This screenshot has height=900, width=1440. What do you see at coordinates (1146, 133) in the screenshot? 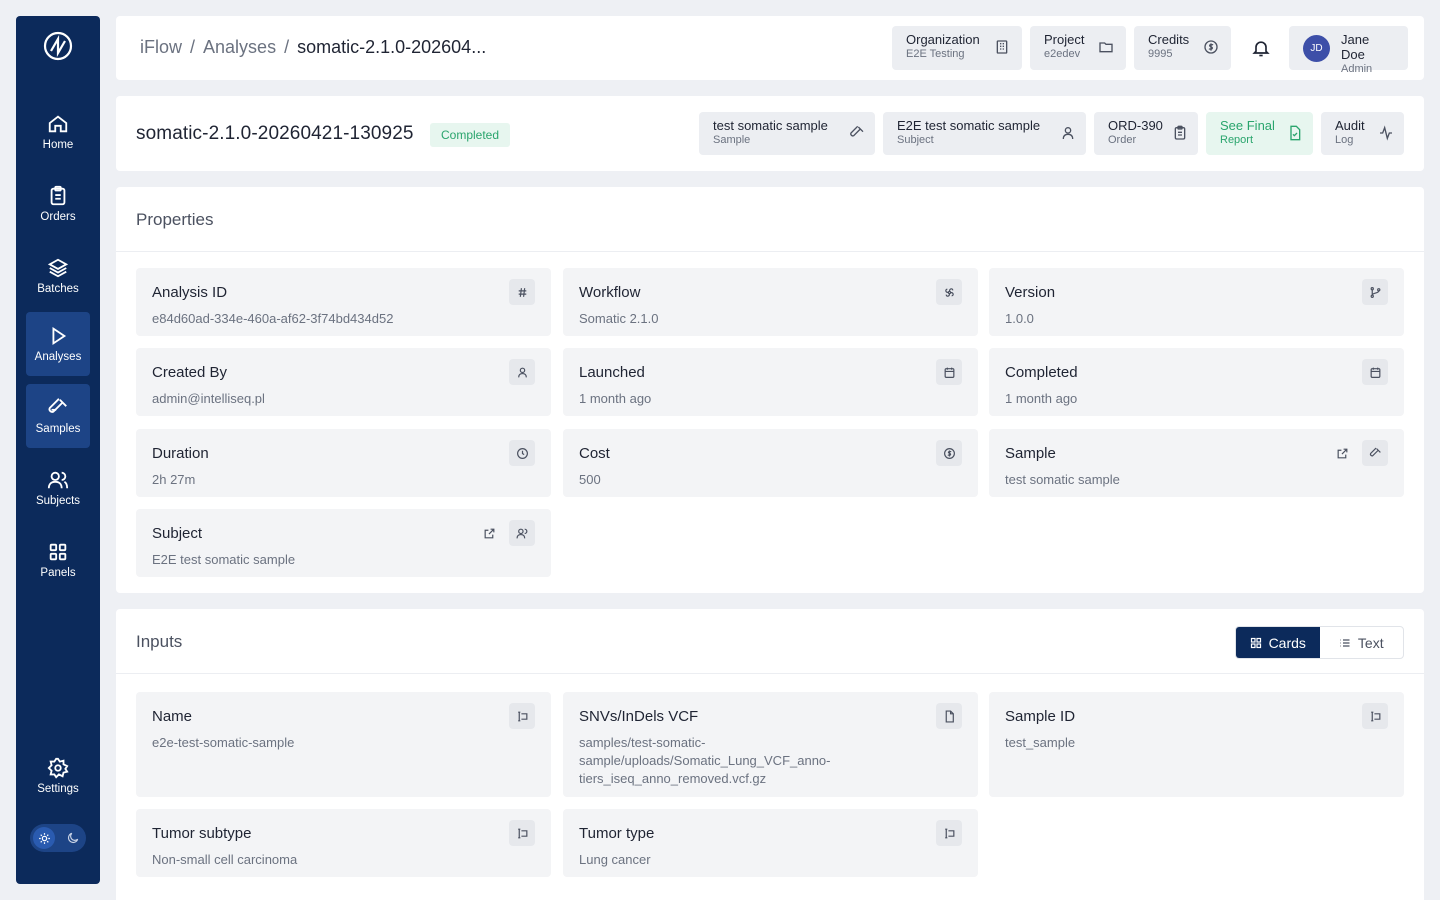
I see `order-link-button: ORD-390 Order` at bounding box center [1146, 133].